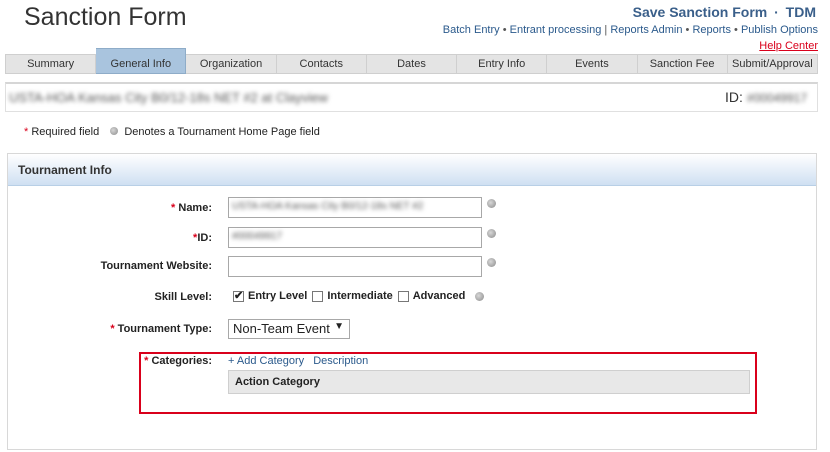 The height and width of the screenshot is (452, 830). What do you see at coordinates (788, 46) in the screenshot?
I see `help-center-link: Help Center` at bounding box center [788, 46].